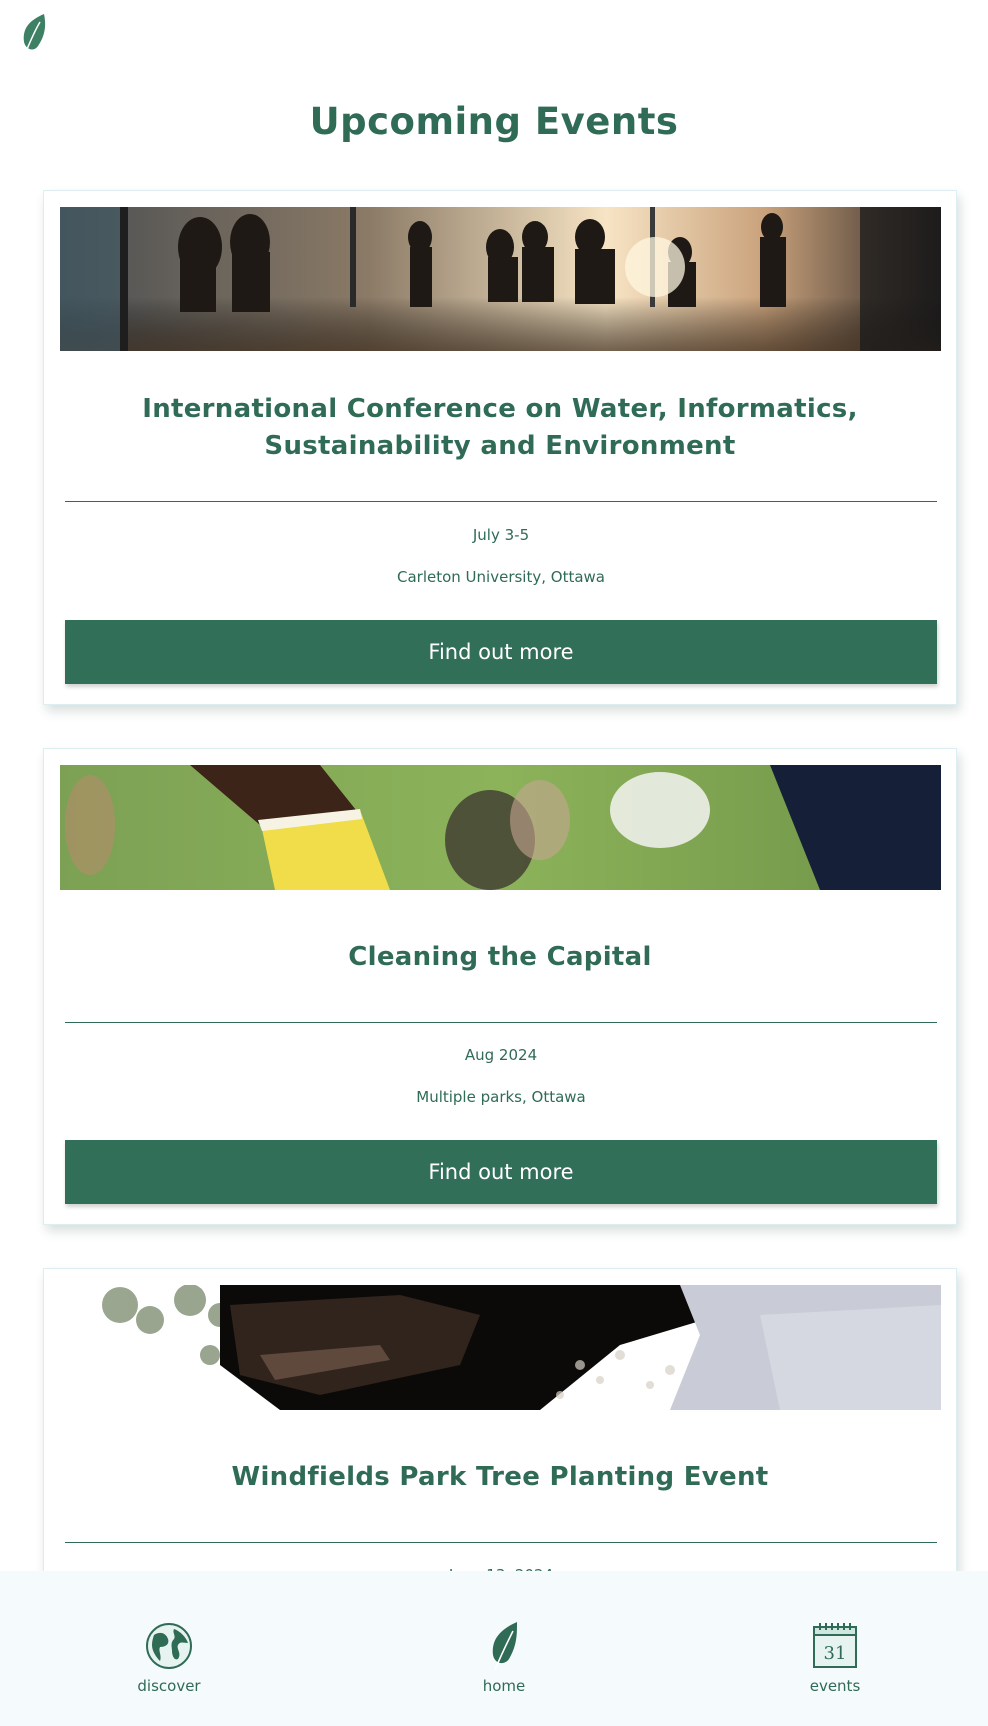  I want to click on svg-text: 31, so click(835, 1653).